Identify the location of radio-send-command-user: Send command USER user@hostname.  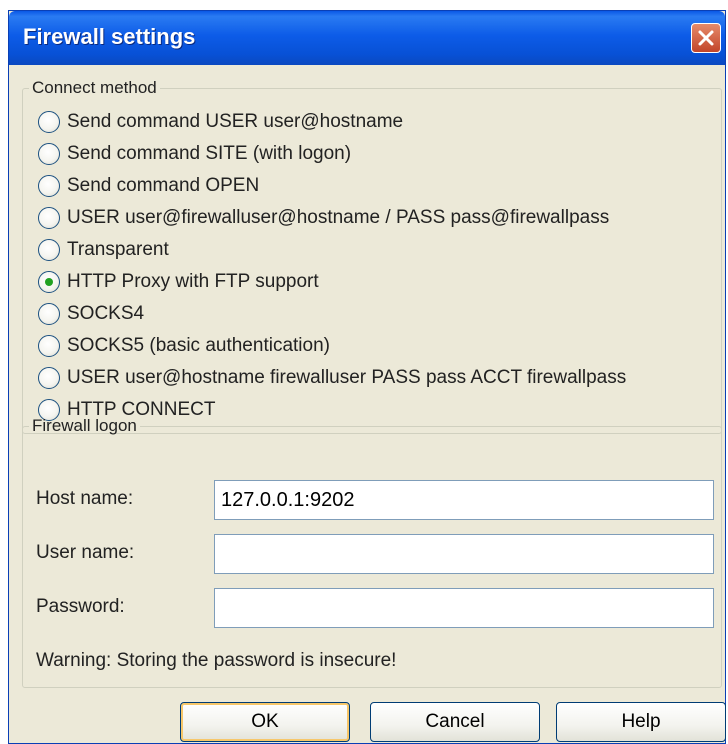
(220, 122).